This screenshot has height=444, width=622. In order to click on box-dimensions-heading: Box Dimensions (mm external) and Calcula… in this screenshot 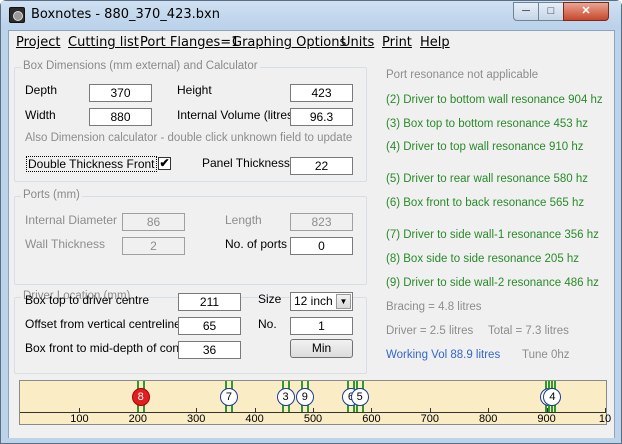, I will do `click(140, 66)`.